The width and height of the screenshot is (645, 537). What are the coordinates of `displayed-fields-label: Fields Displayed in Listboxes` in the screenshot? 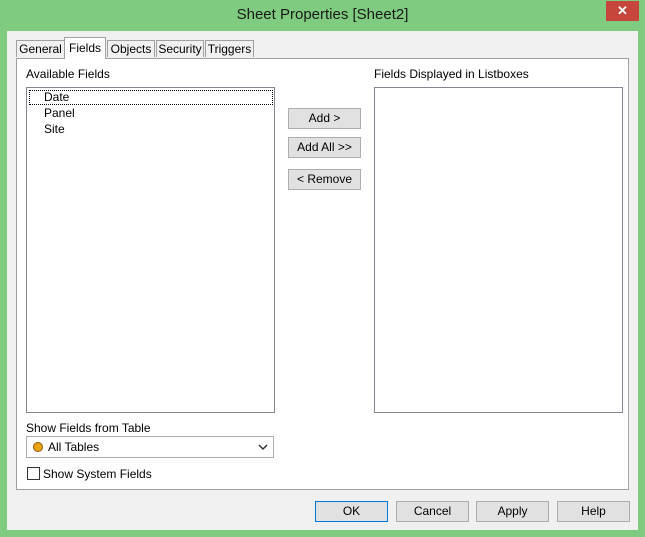 It's located at (451, 74).